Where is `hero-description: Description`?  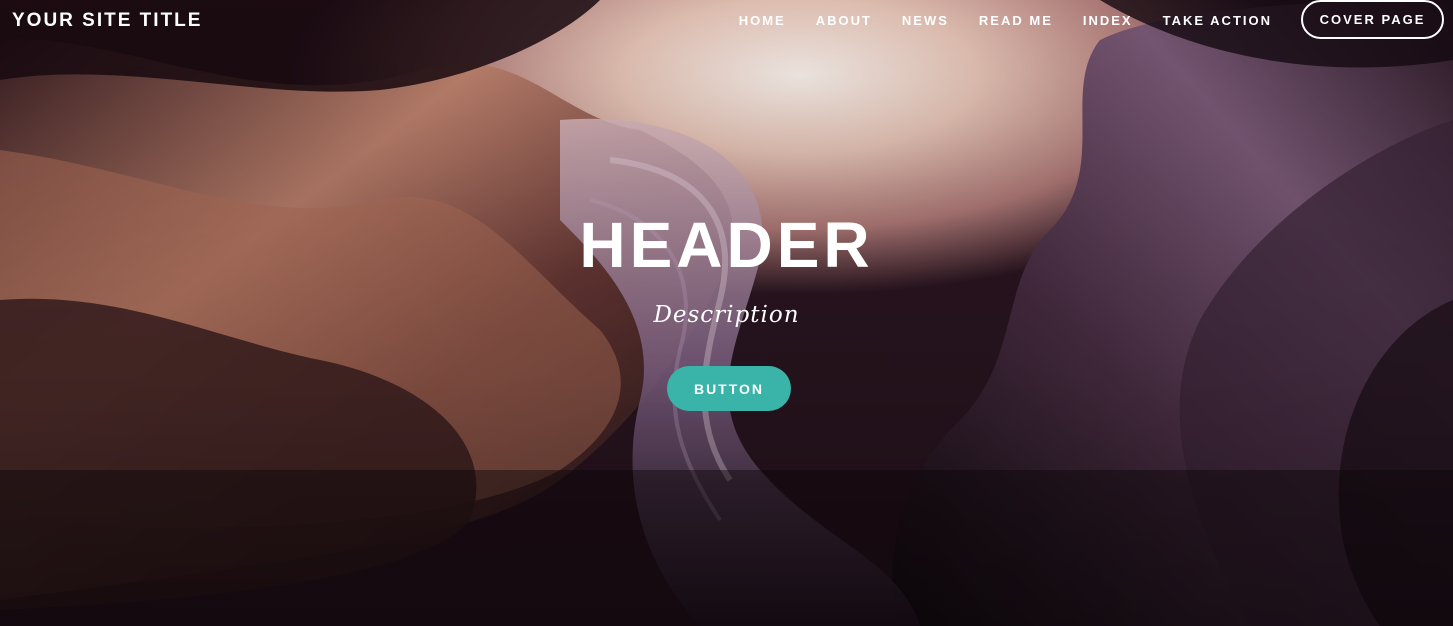
hero-description: Description is located at coordinates (726, 315).